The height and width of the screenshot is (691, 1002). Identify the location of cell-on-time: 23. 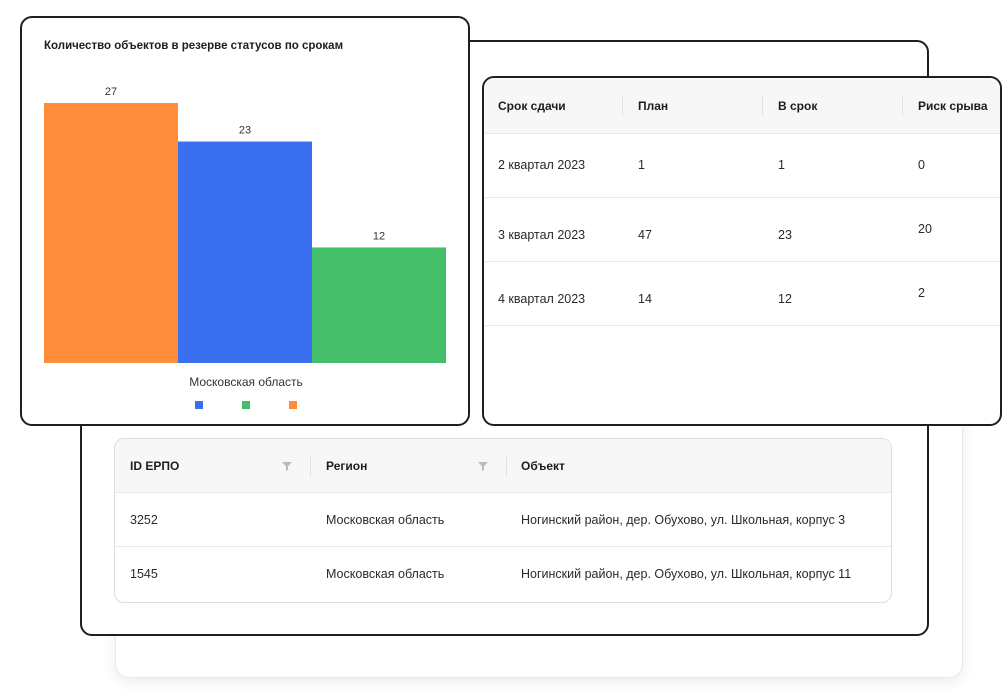
(785, 235).